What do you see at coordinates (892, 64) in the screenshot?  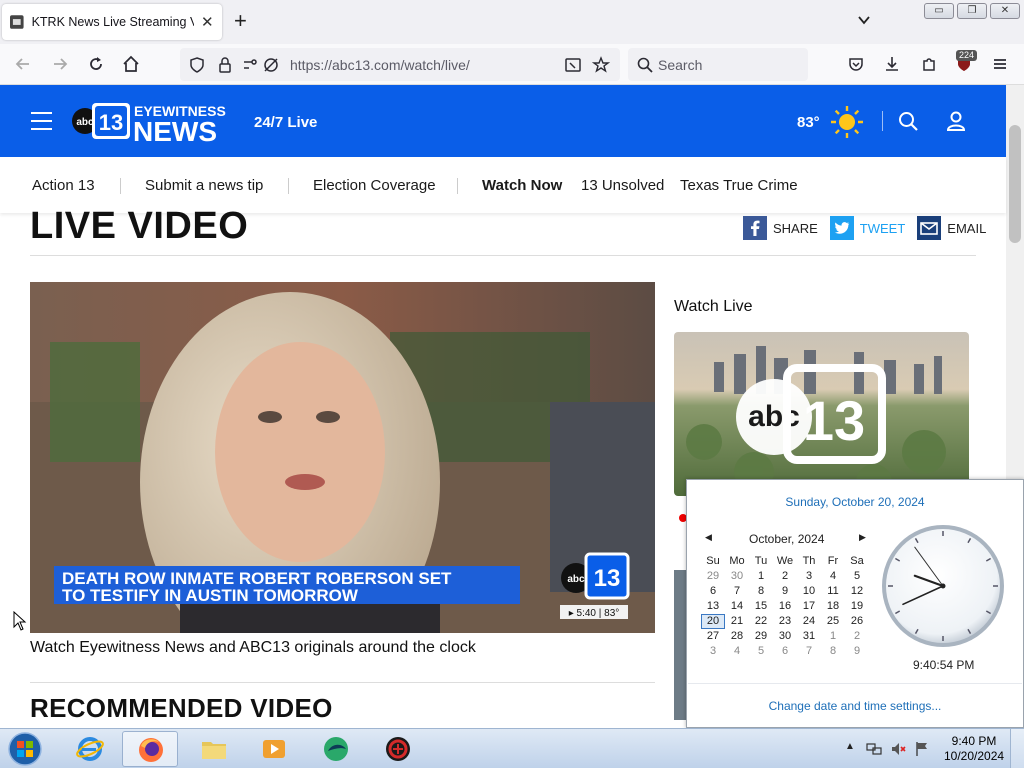 I see `downloads-icon` at bounding box center [892, 64].